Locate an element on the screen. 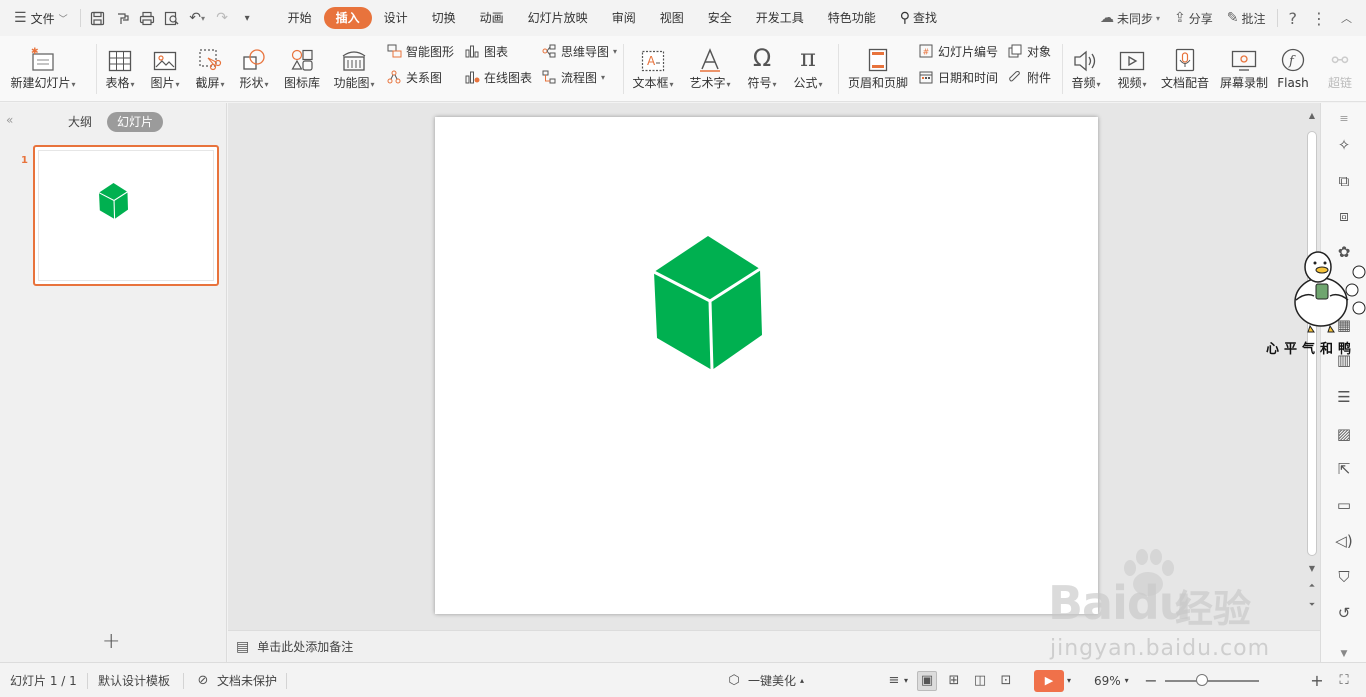 This screenshot has height=697, width=1366. zoom-slider-knob is located at coordinates (1201, 679).